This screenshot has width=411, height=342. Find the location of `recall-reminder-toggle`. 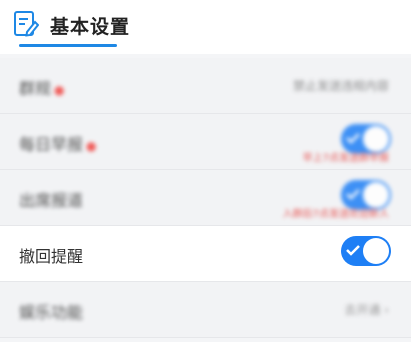

recall-reminder-toggle is located at coordinates (366, 251).